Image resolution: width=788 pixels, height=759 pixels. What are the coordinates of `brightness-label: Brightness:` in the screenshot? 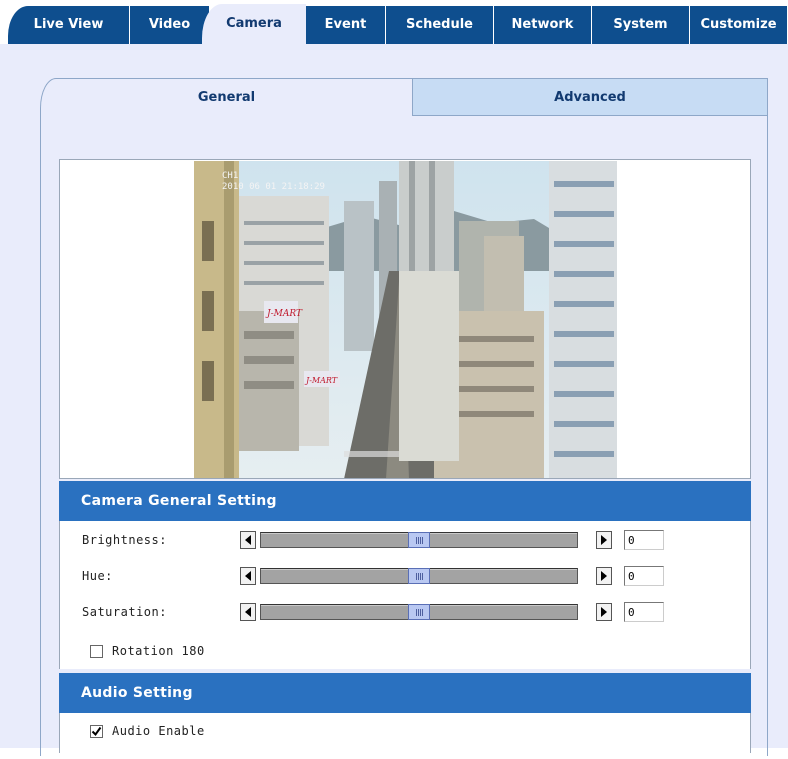 It's located at (124, 540).